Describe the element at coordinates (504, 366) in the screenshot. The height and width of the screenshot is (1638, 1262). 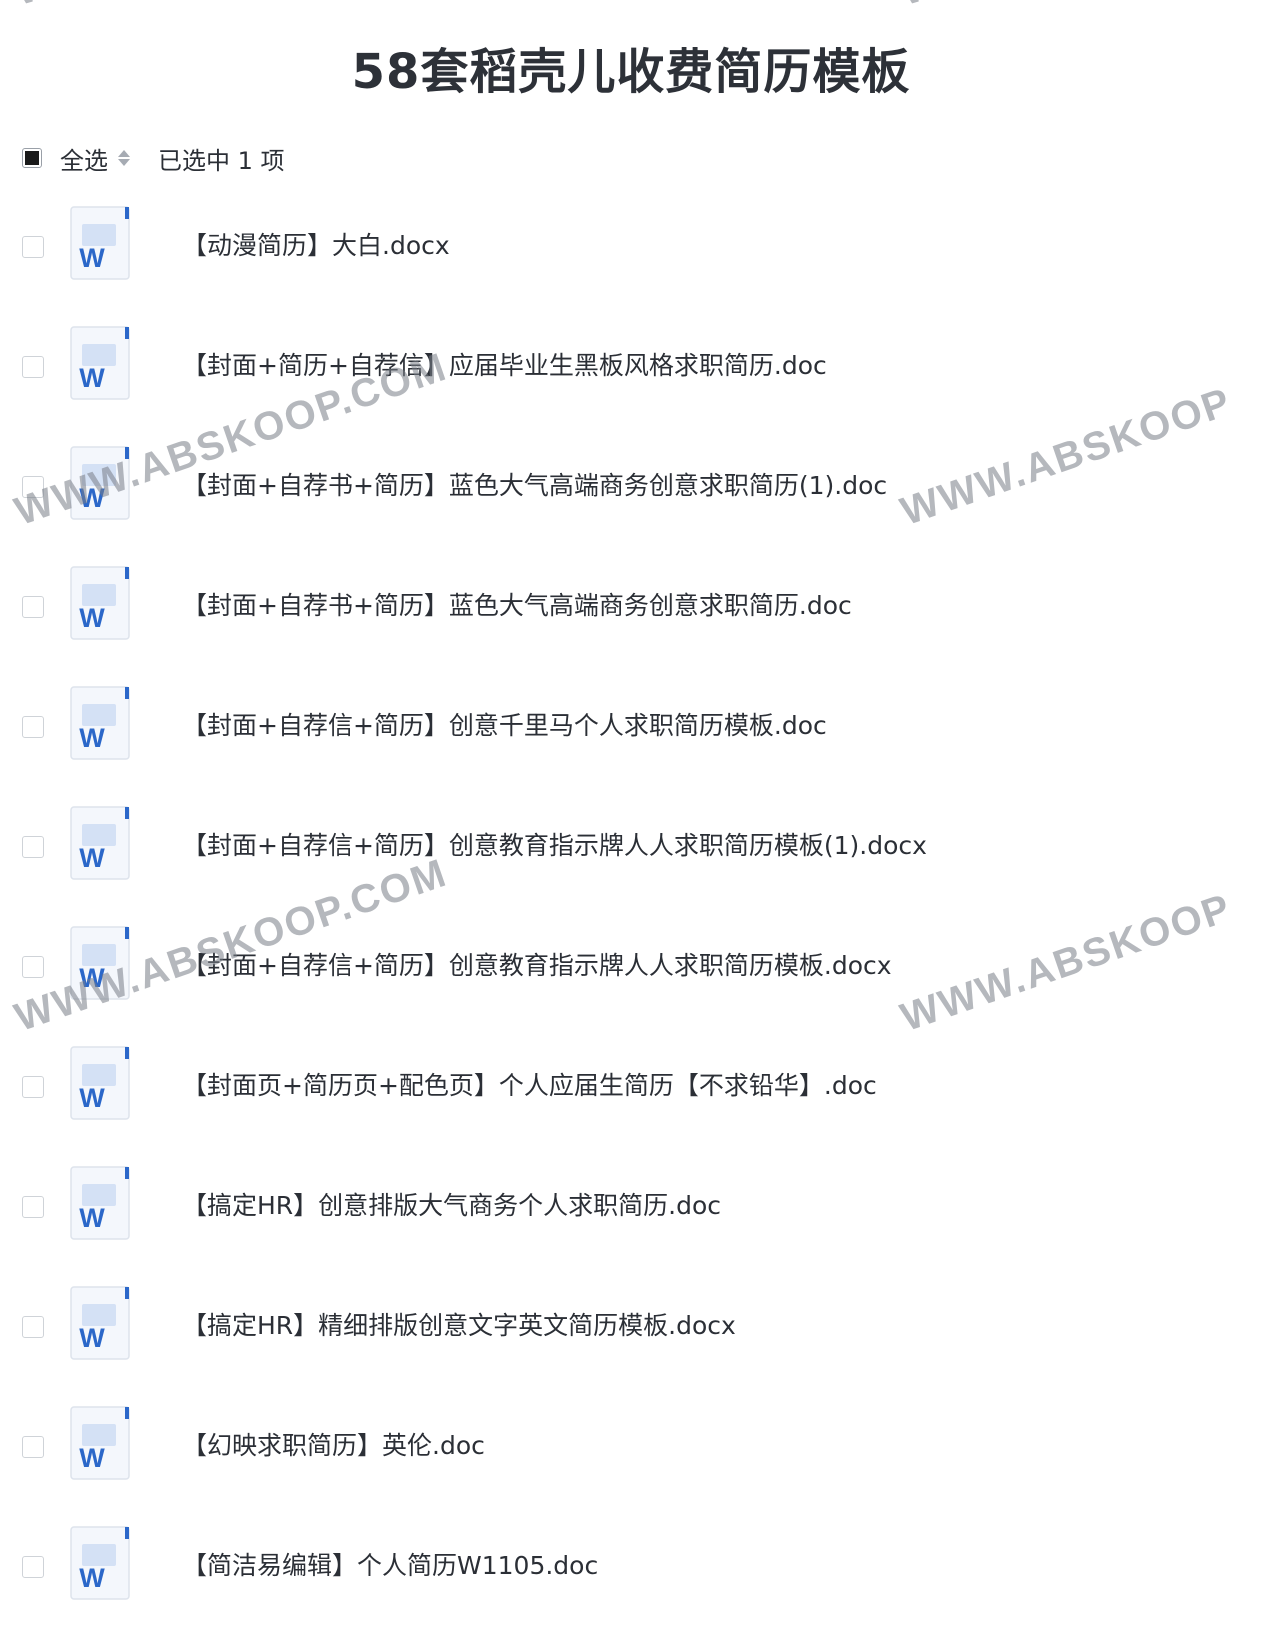
I see `file-name: 【封面+简历+自荐信】应届毕业生黑板风格求职简历.doc` at that location.